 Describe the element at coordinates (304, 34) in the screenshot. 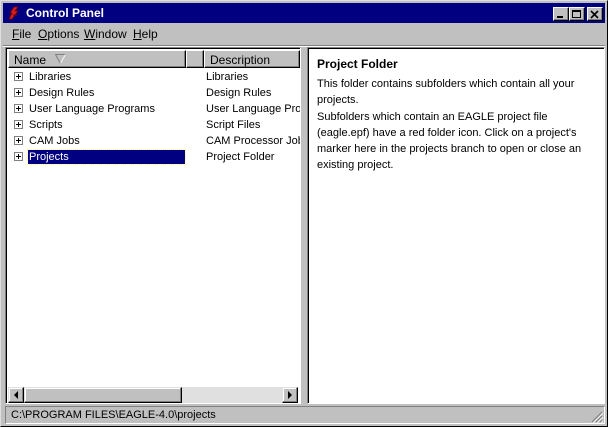

I see `menu-bar: File Options Window Help` at that location.